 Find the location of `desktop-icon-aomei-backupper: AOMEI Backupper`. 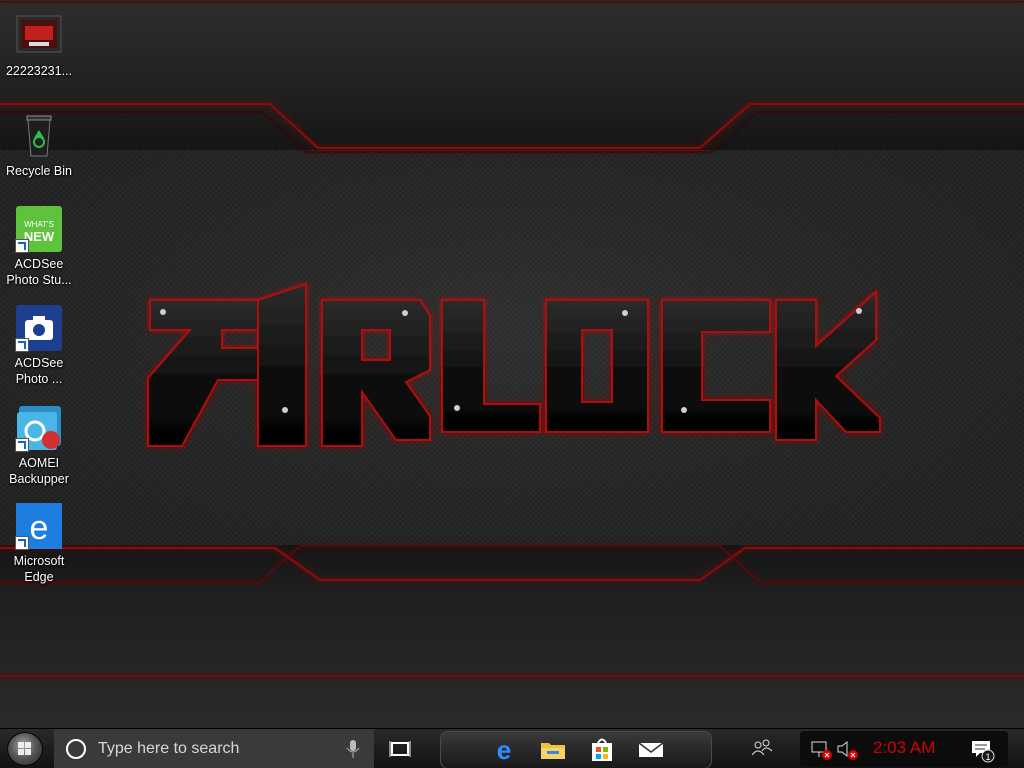

desktop-icon-aomei-backupper: AOMEI Backupper is located at coordinates (39, 445).